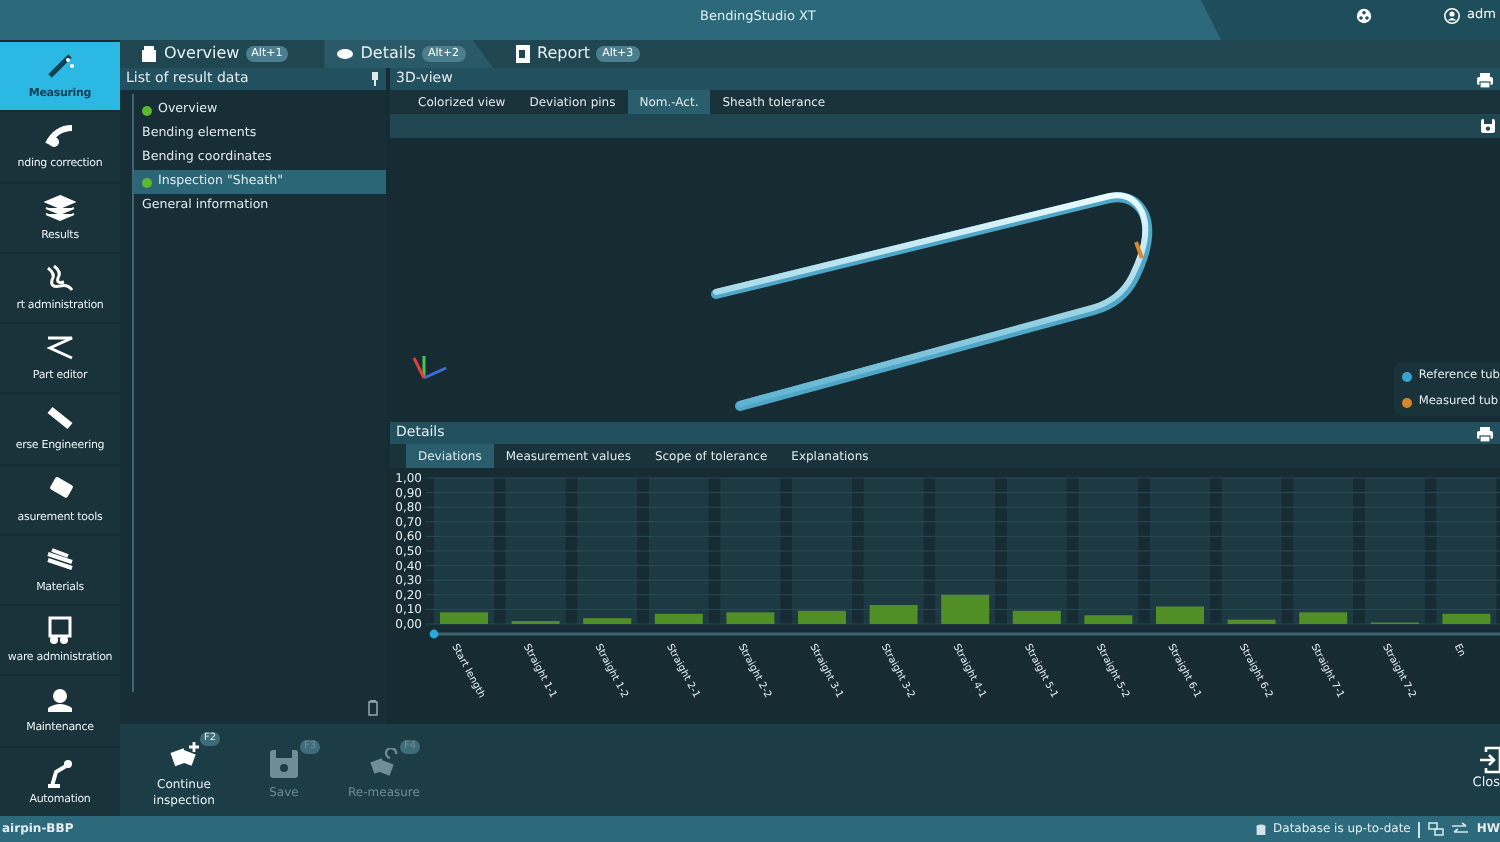 The width and height of the screenshot is (1500, 842). Describe the element at coordinates (1451, 15) in the screenshot. I see `user-icon` at that location.